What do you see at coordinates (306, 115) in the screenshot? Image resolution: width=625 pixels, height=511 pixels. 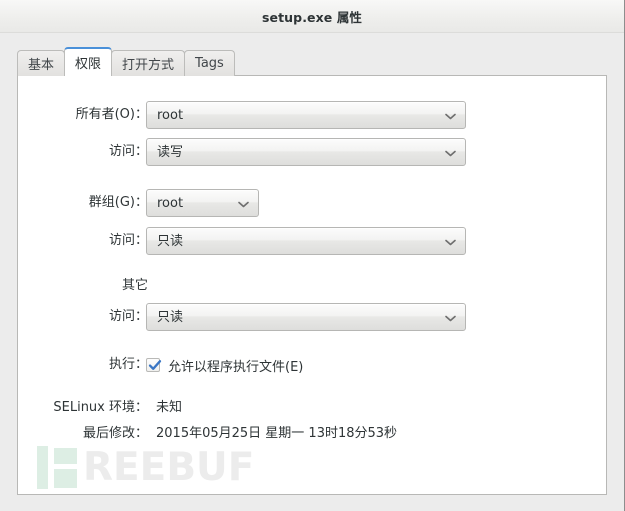 I see `owner-dropdown: root` at bounding box center [306, 115].